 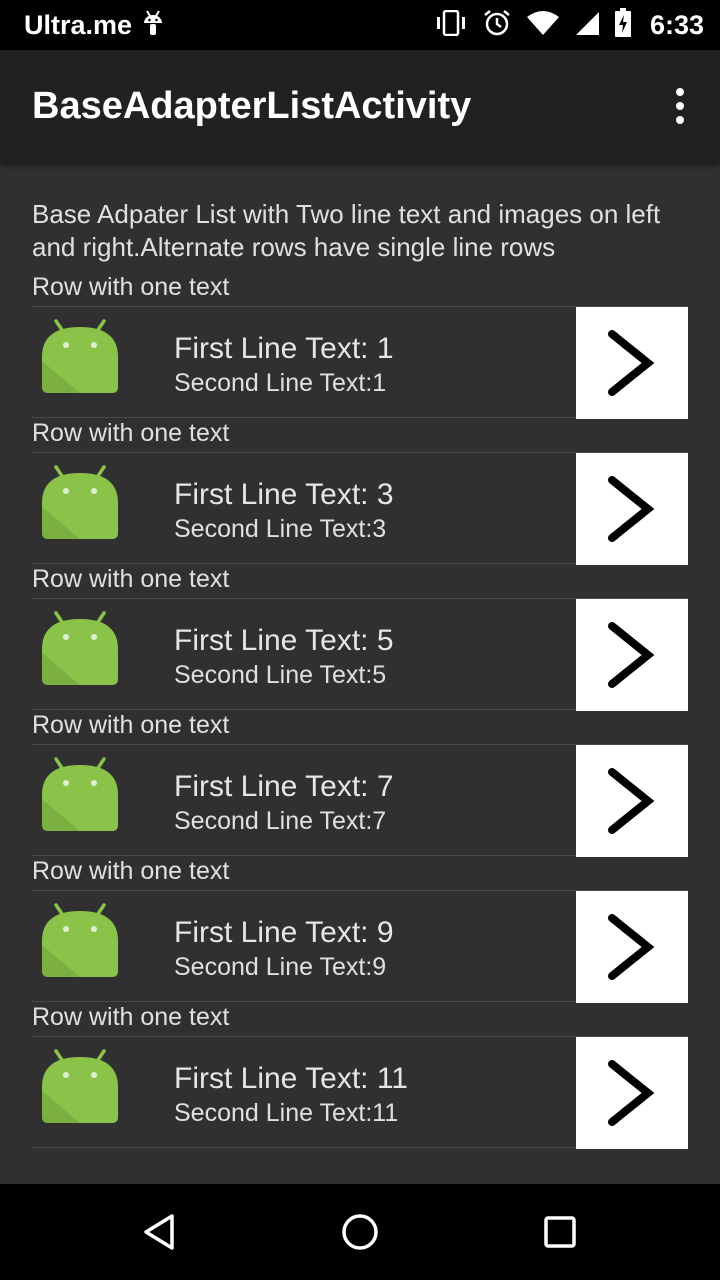 What do you see at coordinates (451, 25) in the screenshot?
I see `vibrate-icon` at bounding box center [451, 25].